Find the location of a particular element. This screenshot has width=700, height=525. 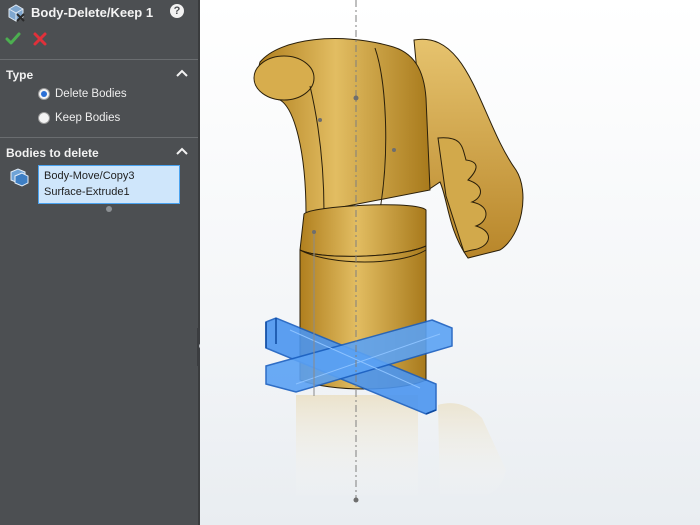

list-item: Body-Move/Copy3 is located at coordinates (109, 176).